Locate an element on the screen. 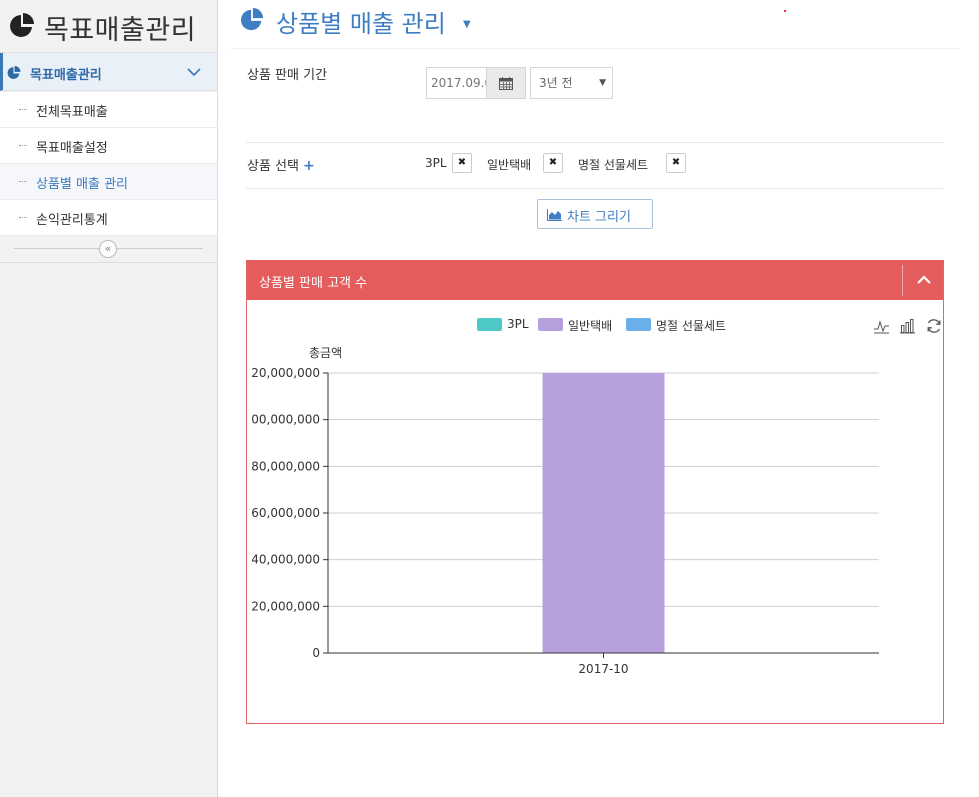  product-tag-label: 명절 선물세트 is located at coordinates (613, 165).